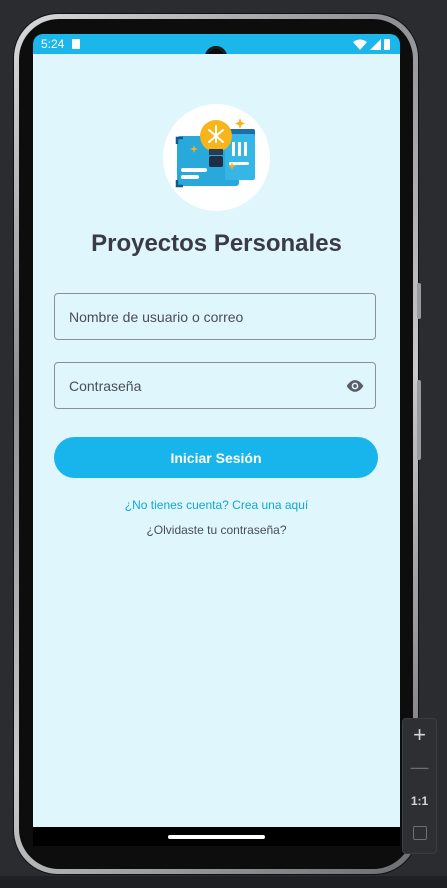 The height and width of the screenshot is (888, 447). I want to click on zoom-controls: + — 1:1, so click(419, 786).